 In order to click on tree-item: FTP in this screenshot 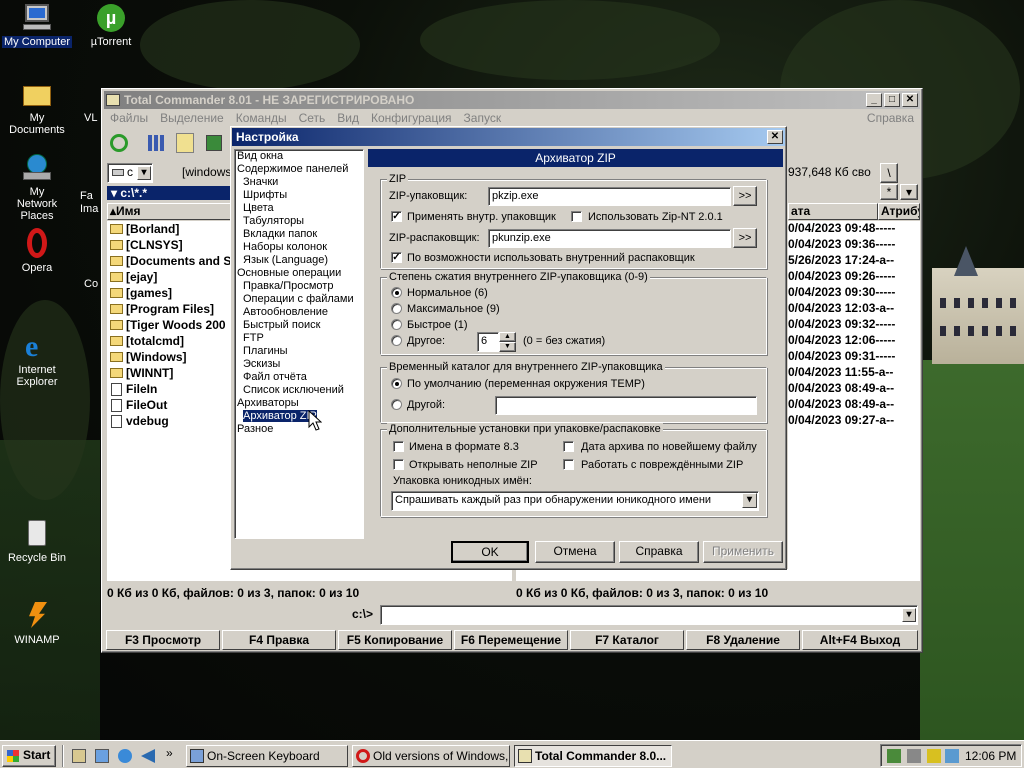, I will do `click(299, 338)`.